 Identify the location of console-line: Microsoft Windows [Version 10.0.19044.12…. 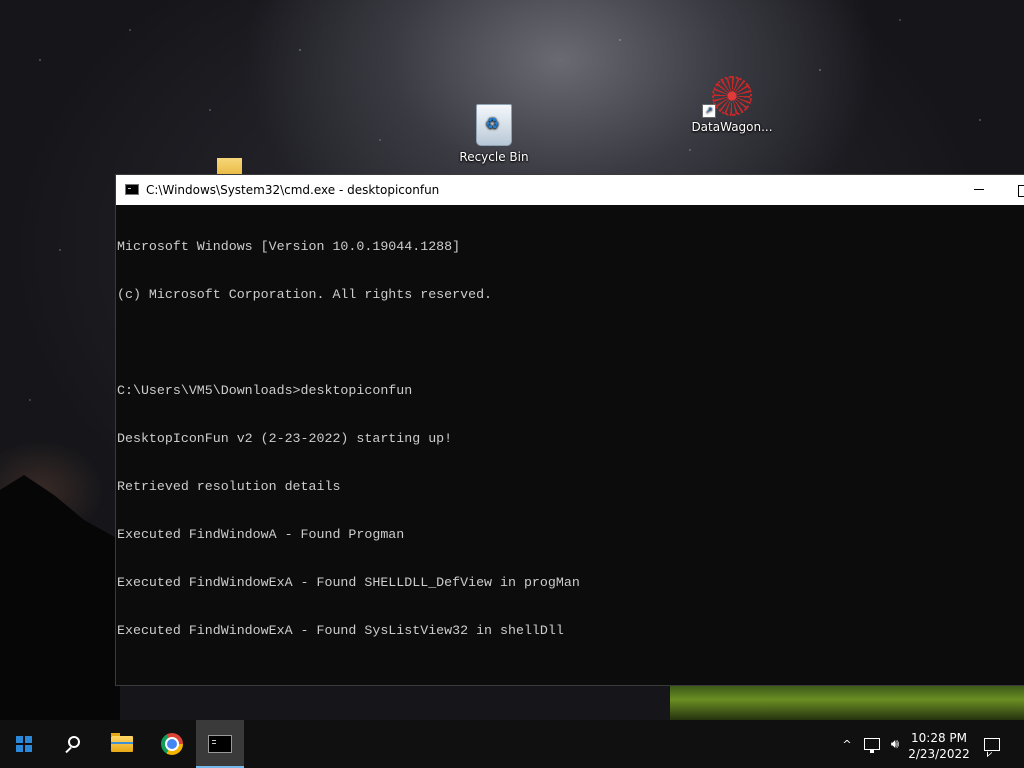
(289, 246).